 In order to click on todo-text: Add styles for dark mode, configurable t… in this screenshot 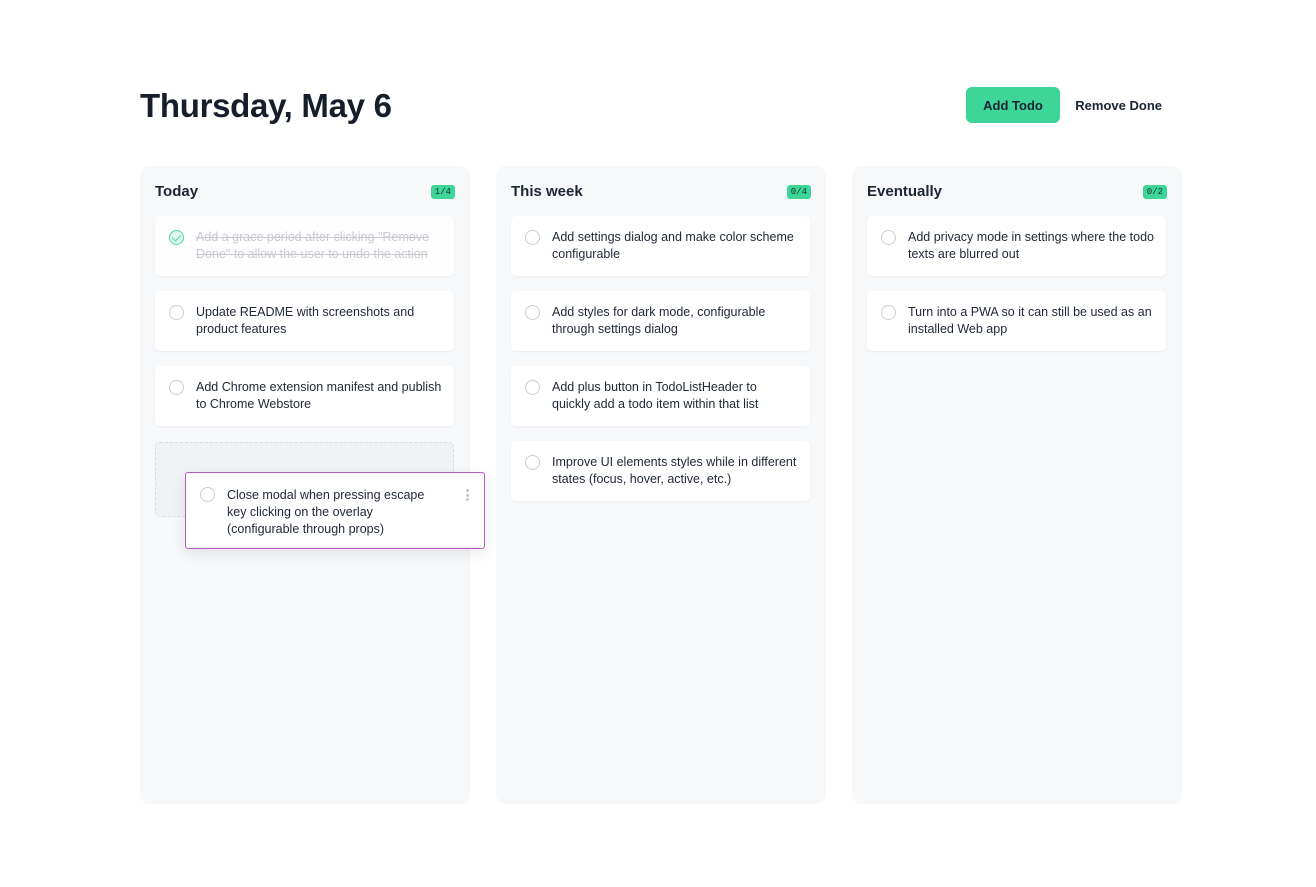, I will do `click(659, 320)`.